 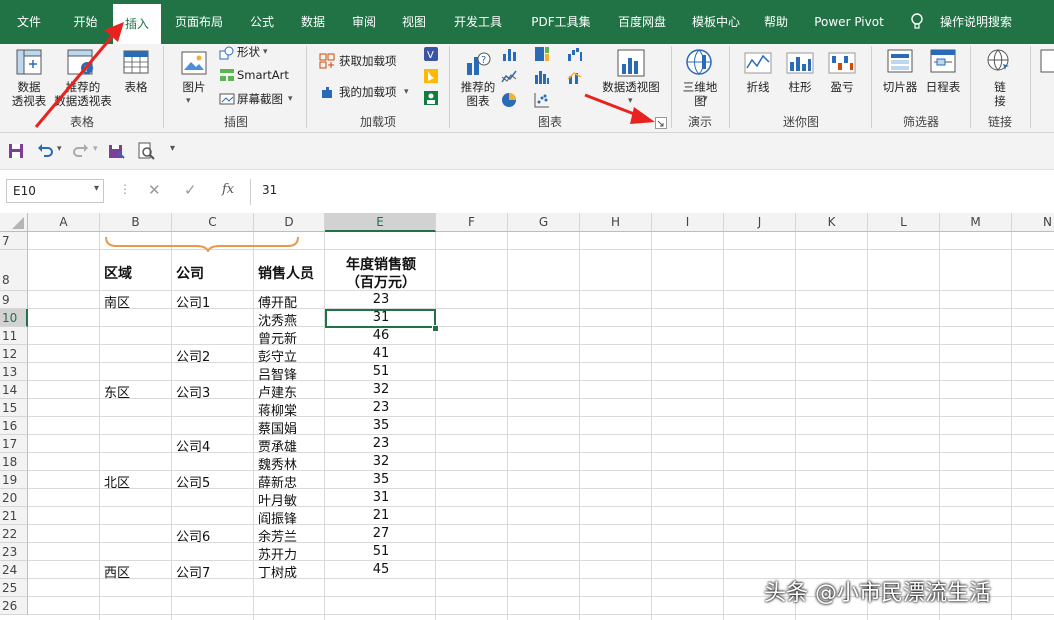 What do you see at coordinates (1033, 222) in the screenshot?
I see `column-header-n: N` at bounding box center [1033, 222].